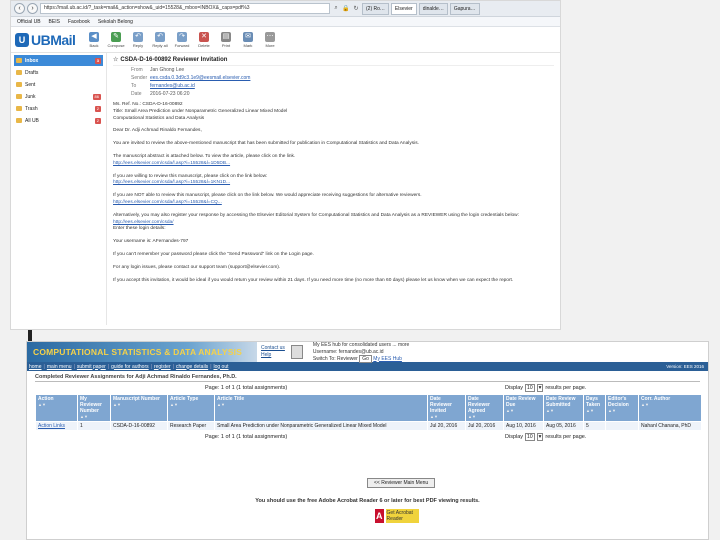 Image resolution: width=720 pixels, height=540 pixels. Describe the element at coordinates (130, 367) in the screenshot. I see `menu-guide-for-authors: guide for authors` at that location.